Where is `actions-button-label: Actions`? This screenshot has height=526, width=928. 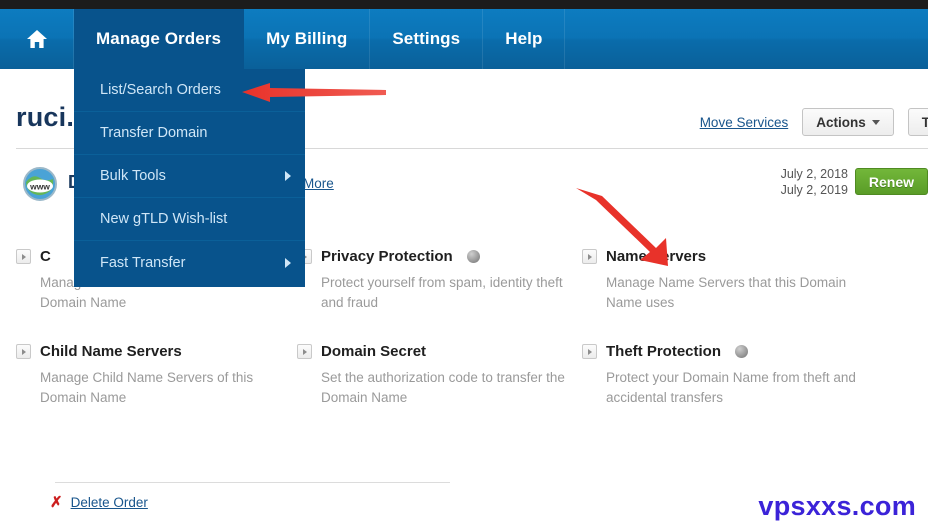
actions-button-label: Actions is located at coordinates (841, 122).